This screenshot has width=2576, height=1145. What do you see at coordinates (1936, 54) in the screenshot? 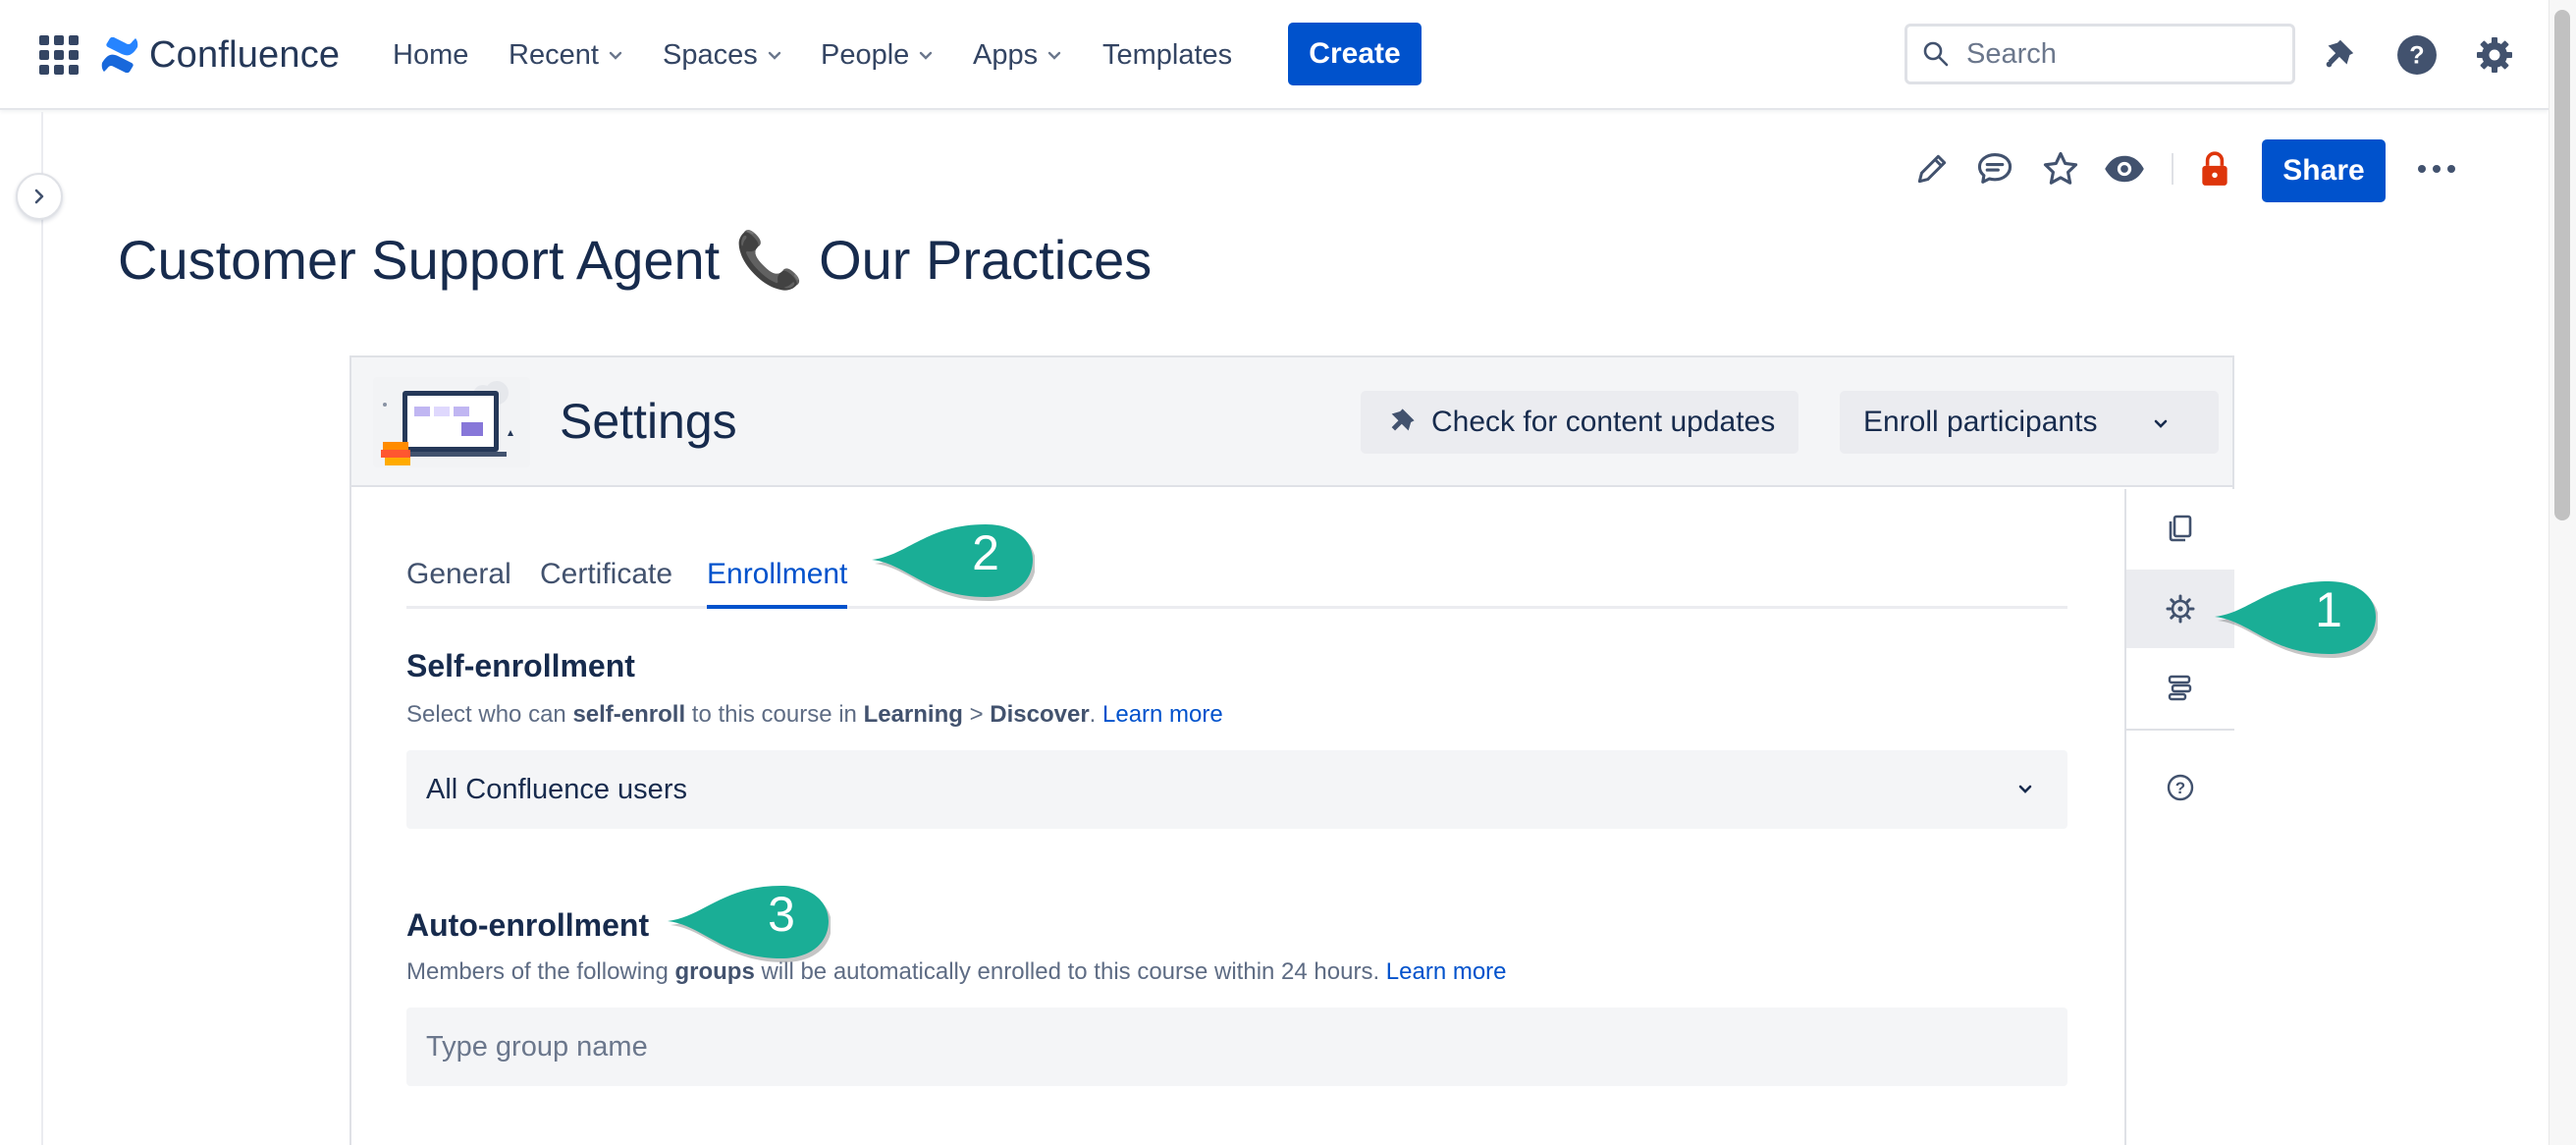
I see `search-icon` at bounding box center [1936, 54].